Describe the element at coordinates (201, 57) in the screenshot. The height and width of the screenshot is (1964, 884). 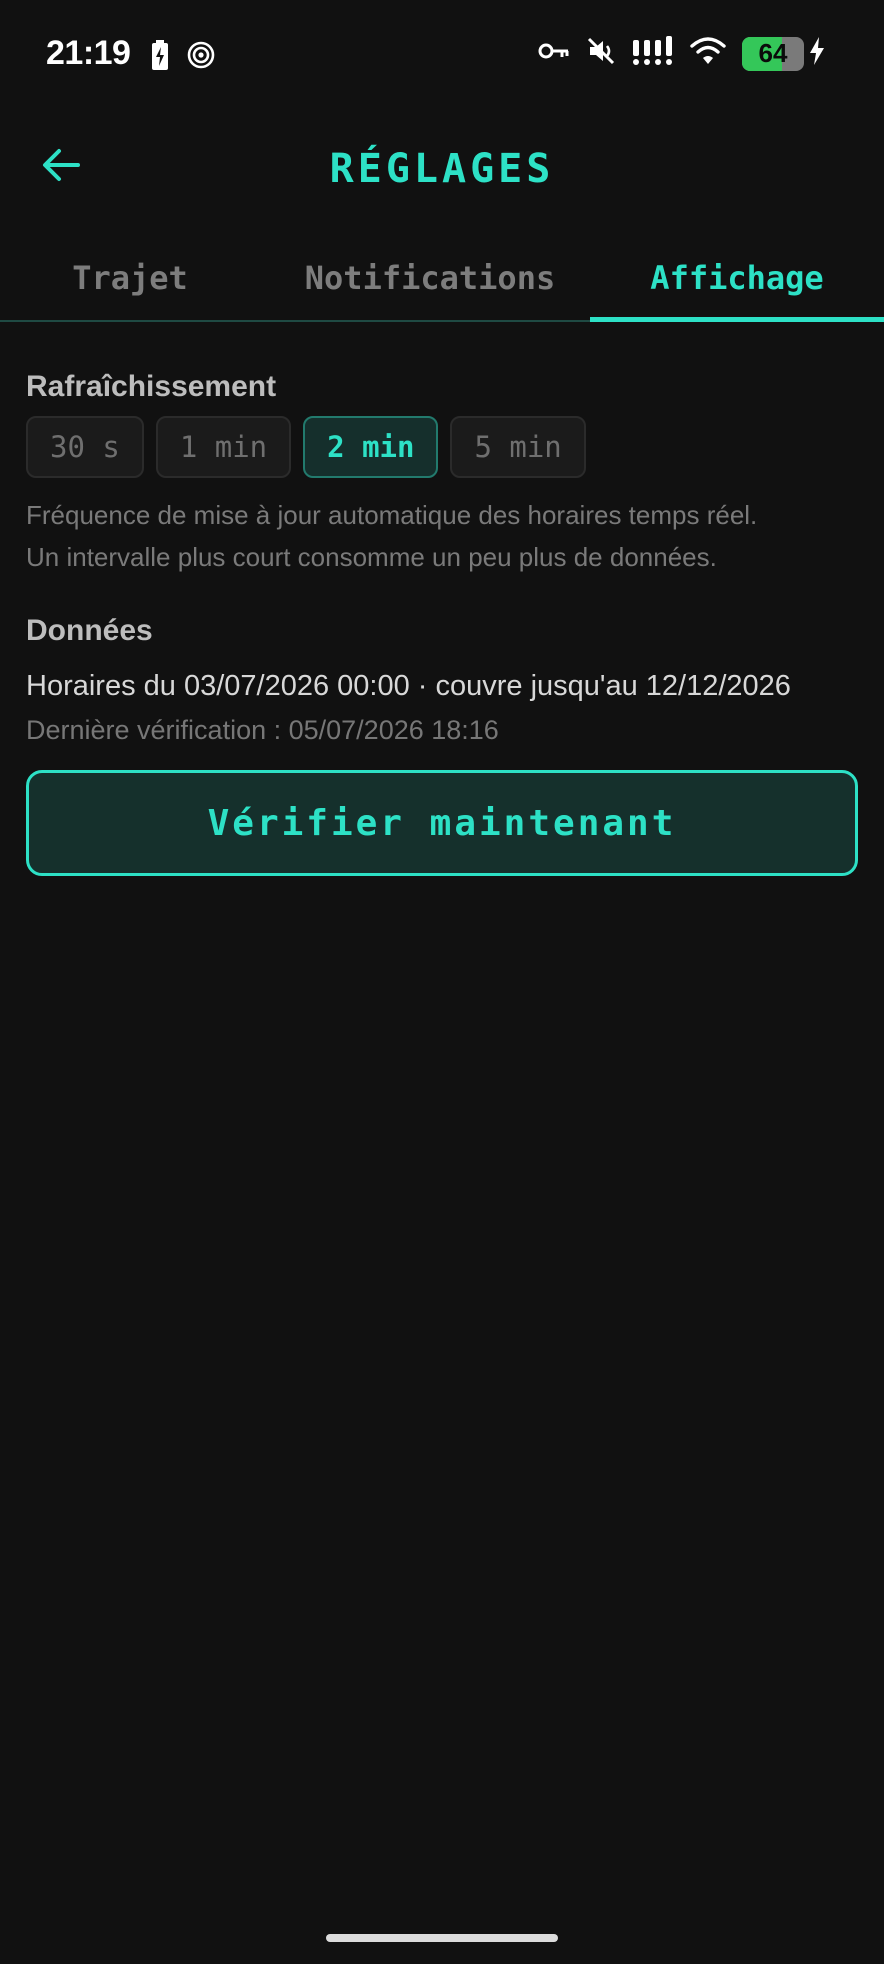
I see `hotspot-icon` at that location.